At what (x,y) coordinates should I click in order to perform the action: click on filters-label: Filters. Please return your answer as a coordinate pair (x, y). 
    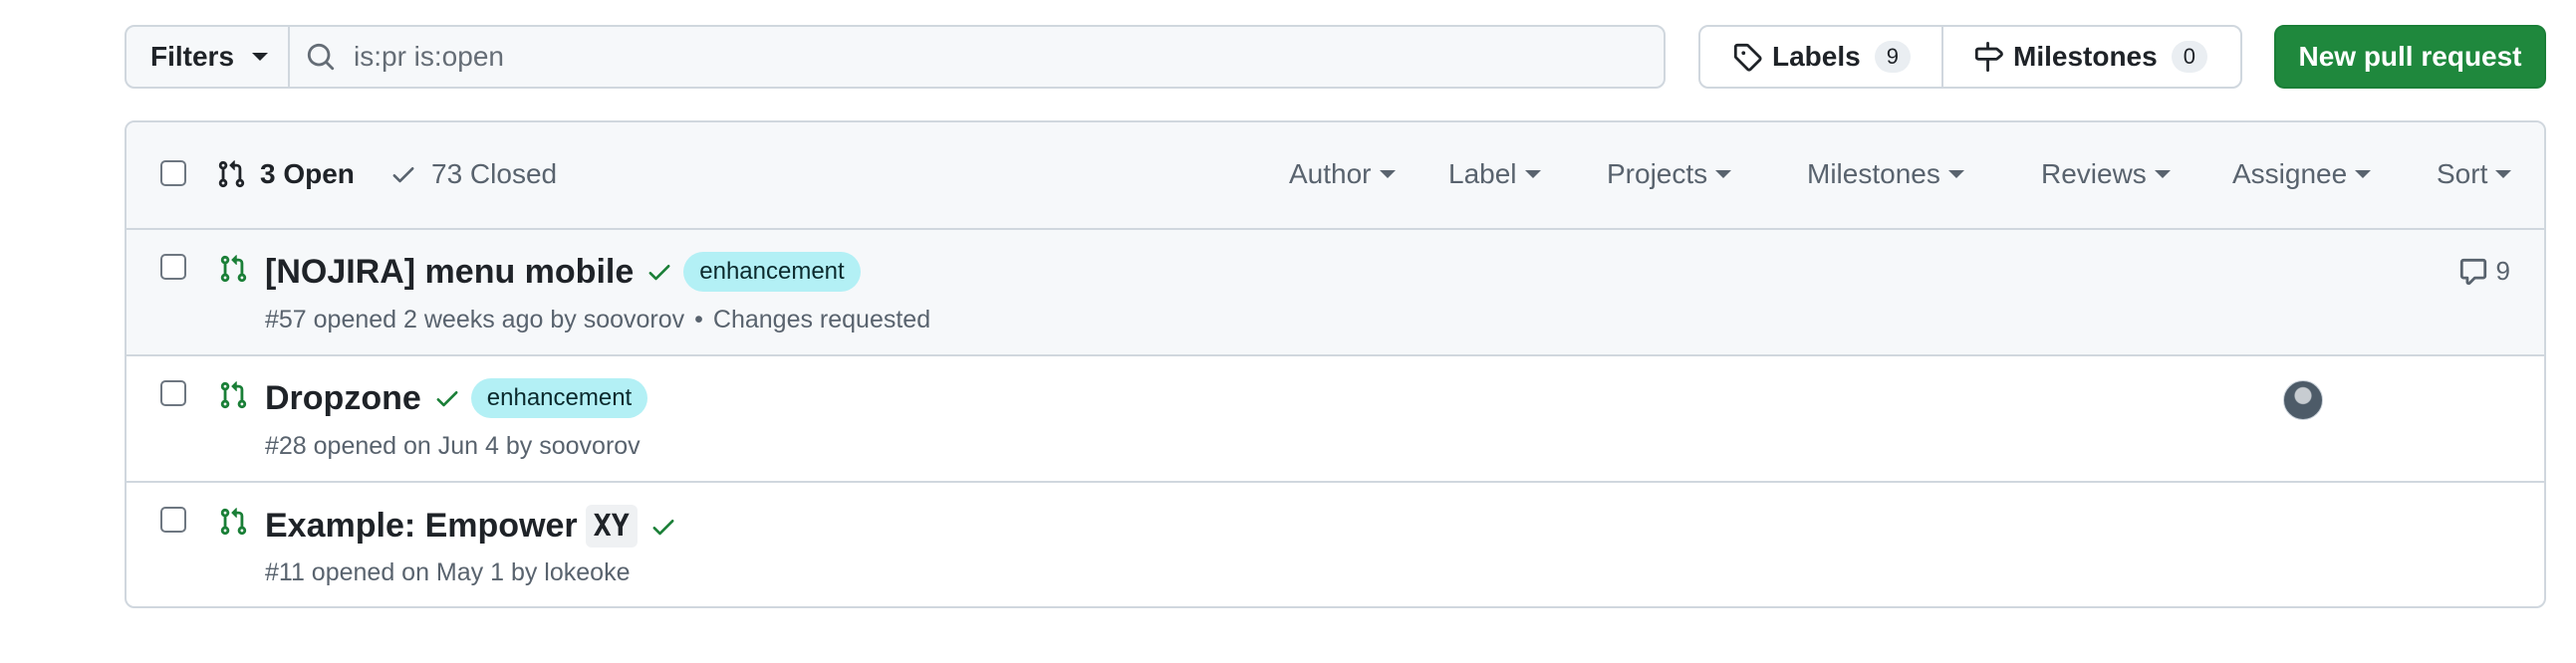
    Looking at the image, I should click on (192, 56).